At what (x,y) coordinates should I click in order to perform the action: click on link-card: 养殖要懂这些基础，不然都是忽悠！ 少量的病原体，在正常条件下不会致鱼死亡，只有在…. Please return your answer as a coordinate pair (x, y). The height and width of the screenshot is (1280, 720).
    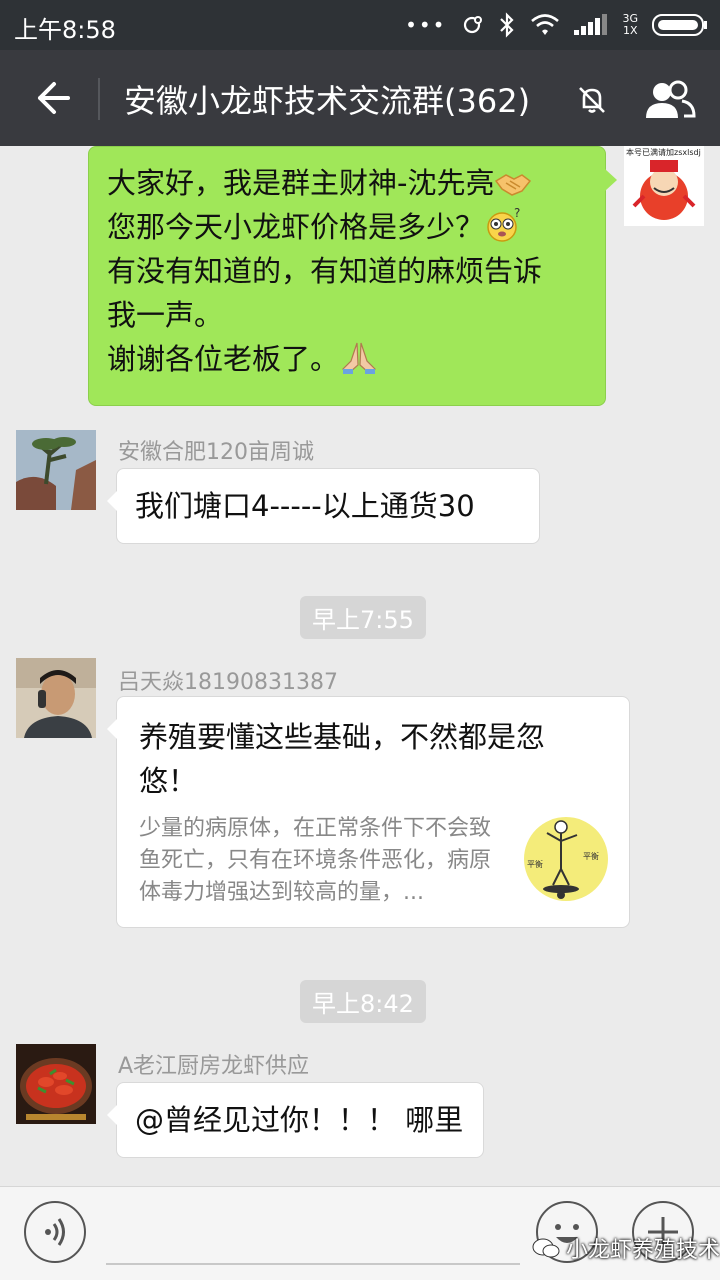
    Looking at the image, I should click on (368, 812).